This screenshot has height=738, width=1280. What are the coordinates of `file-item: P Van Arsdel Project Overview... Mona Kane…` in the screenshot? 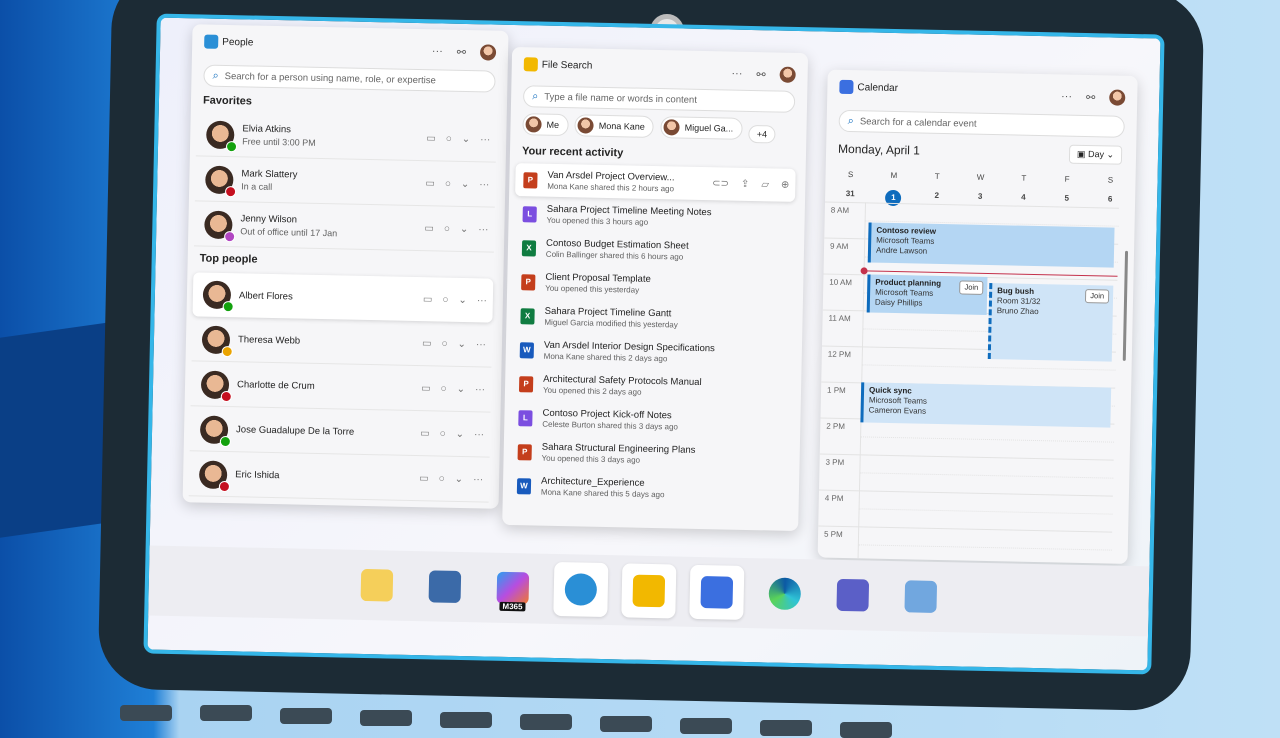 It's located at (655, 182).